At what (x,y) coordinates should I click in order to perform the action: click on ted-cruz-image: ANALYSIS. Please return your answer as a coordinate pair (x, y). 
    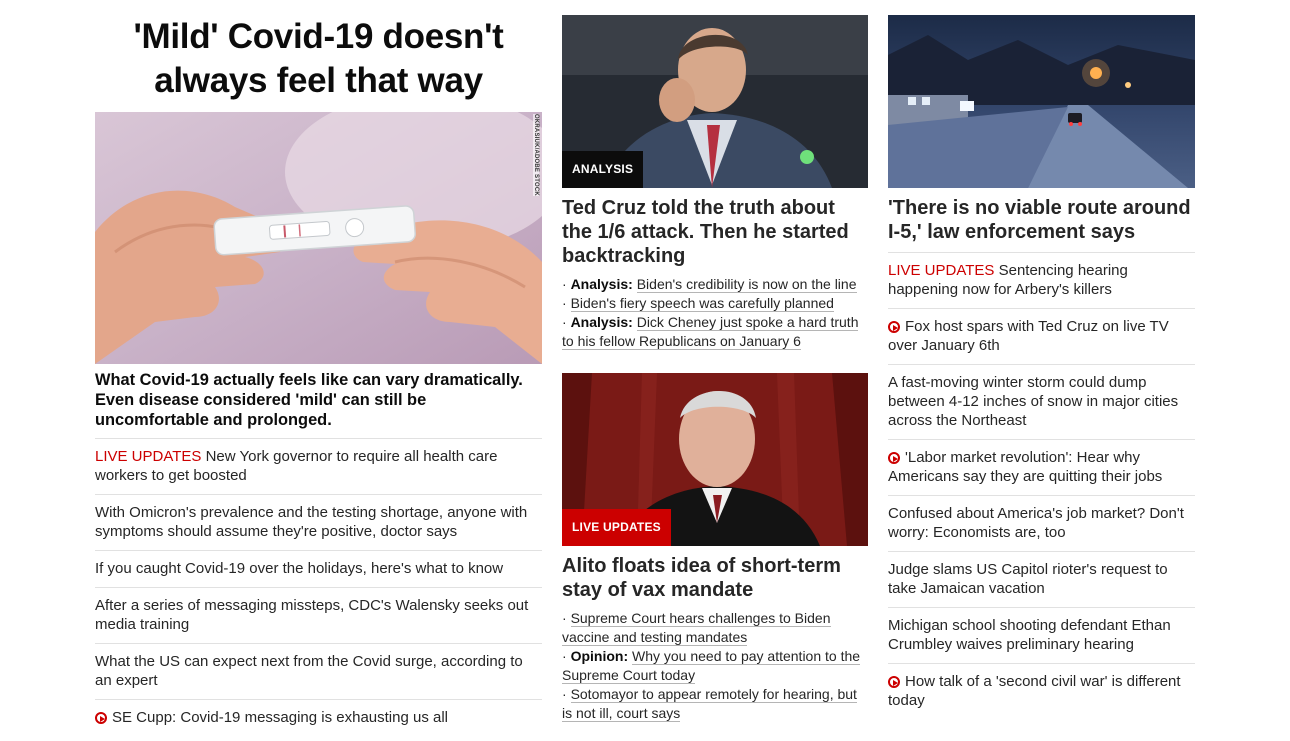
    Looking at the image, I should click on (715, 101).